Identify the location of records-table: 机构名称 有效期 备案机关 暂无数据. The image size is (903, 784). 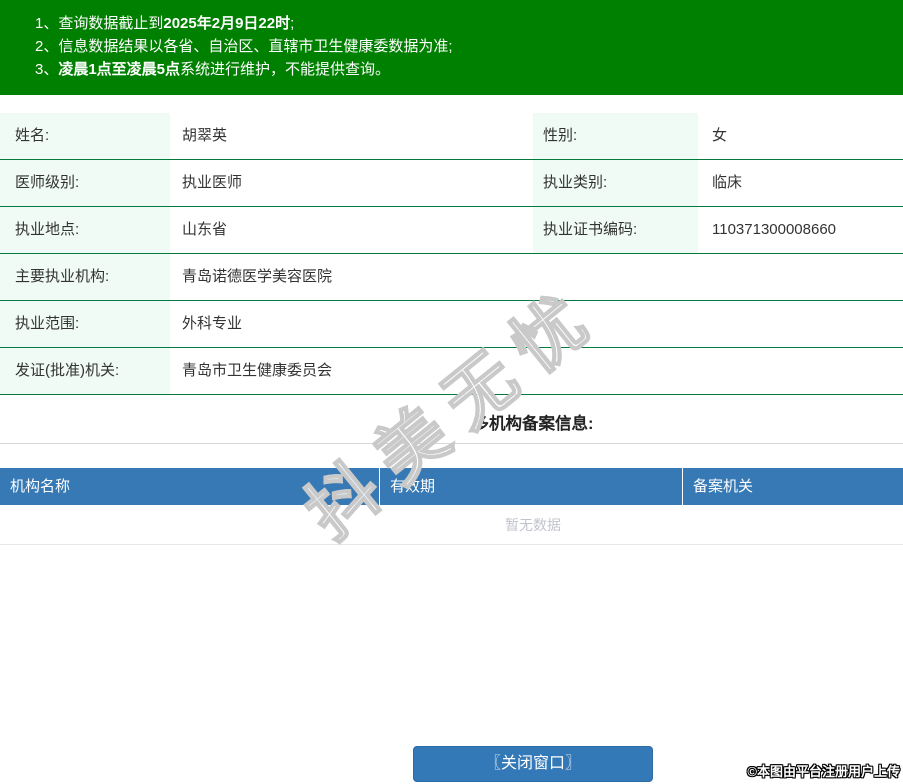
(451, 506).